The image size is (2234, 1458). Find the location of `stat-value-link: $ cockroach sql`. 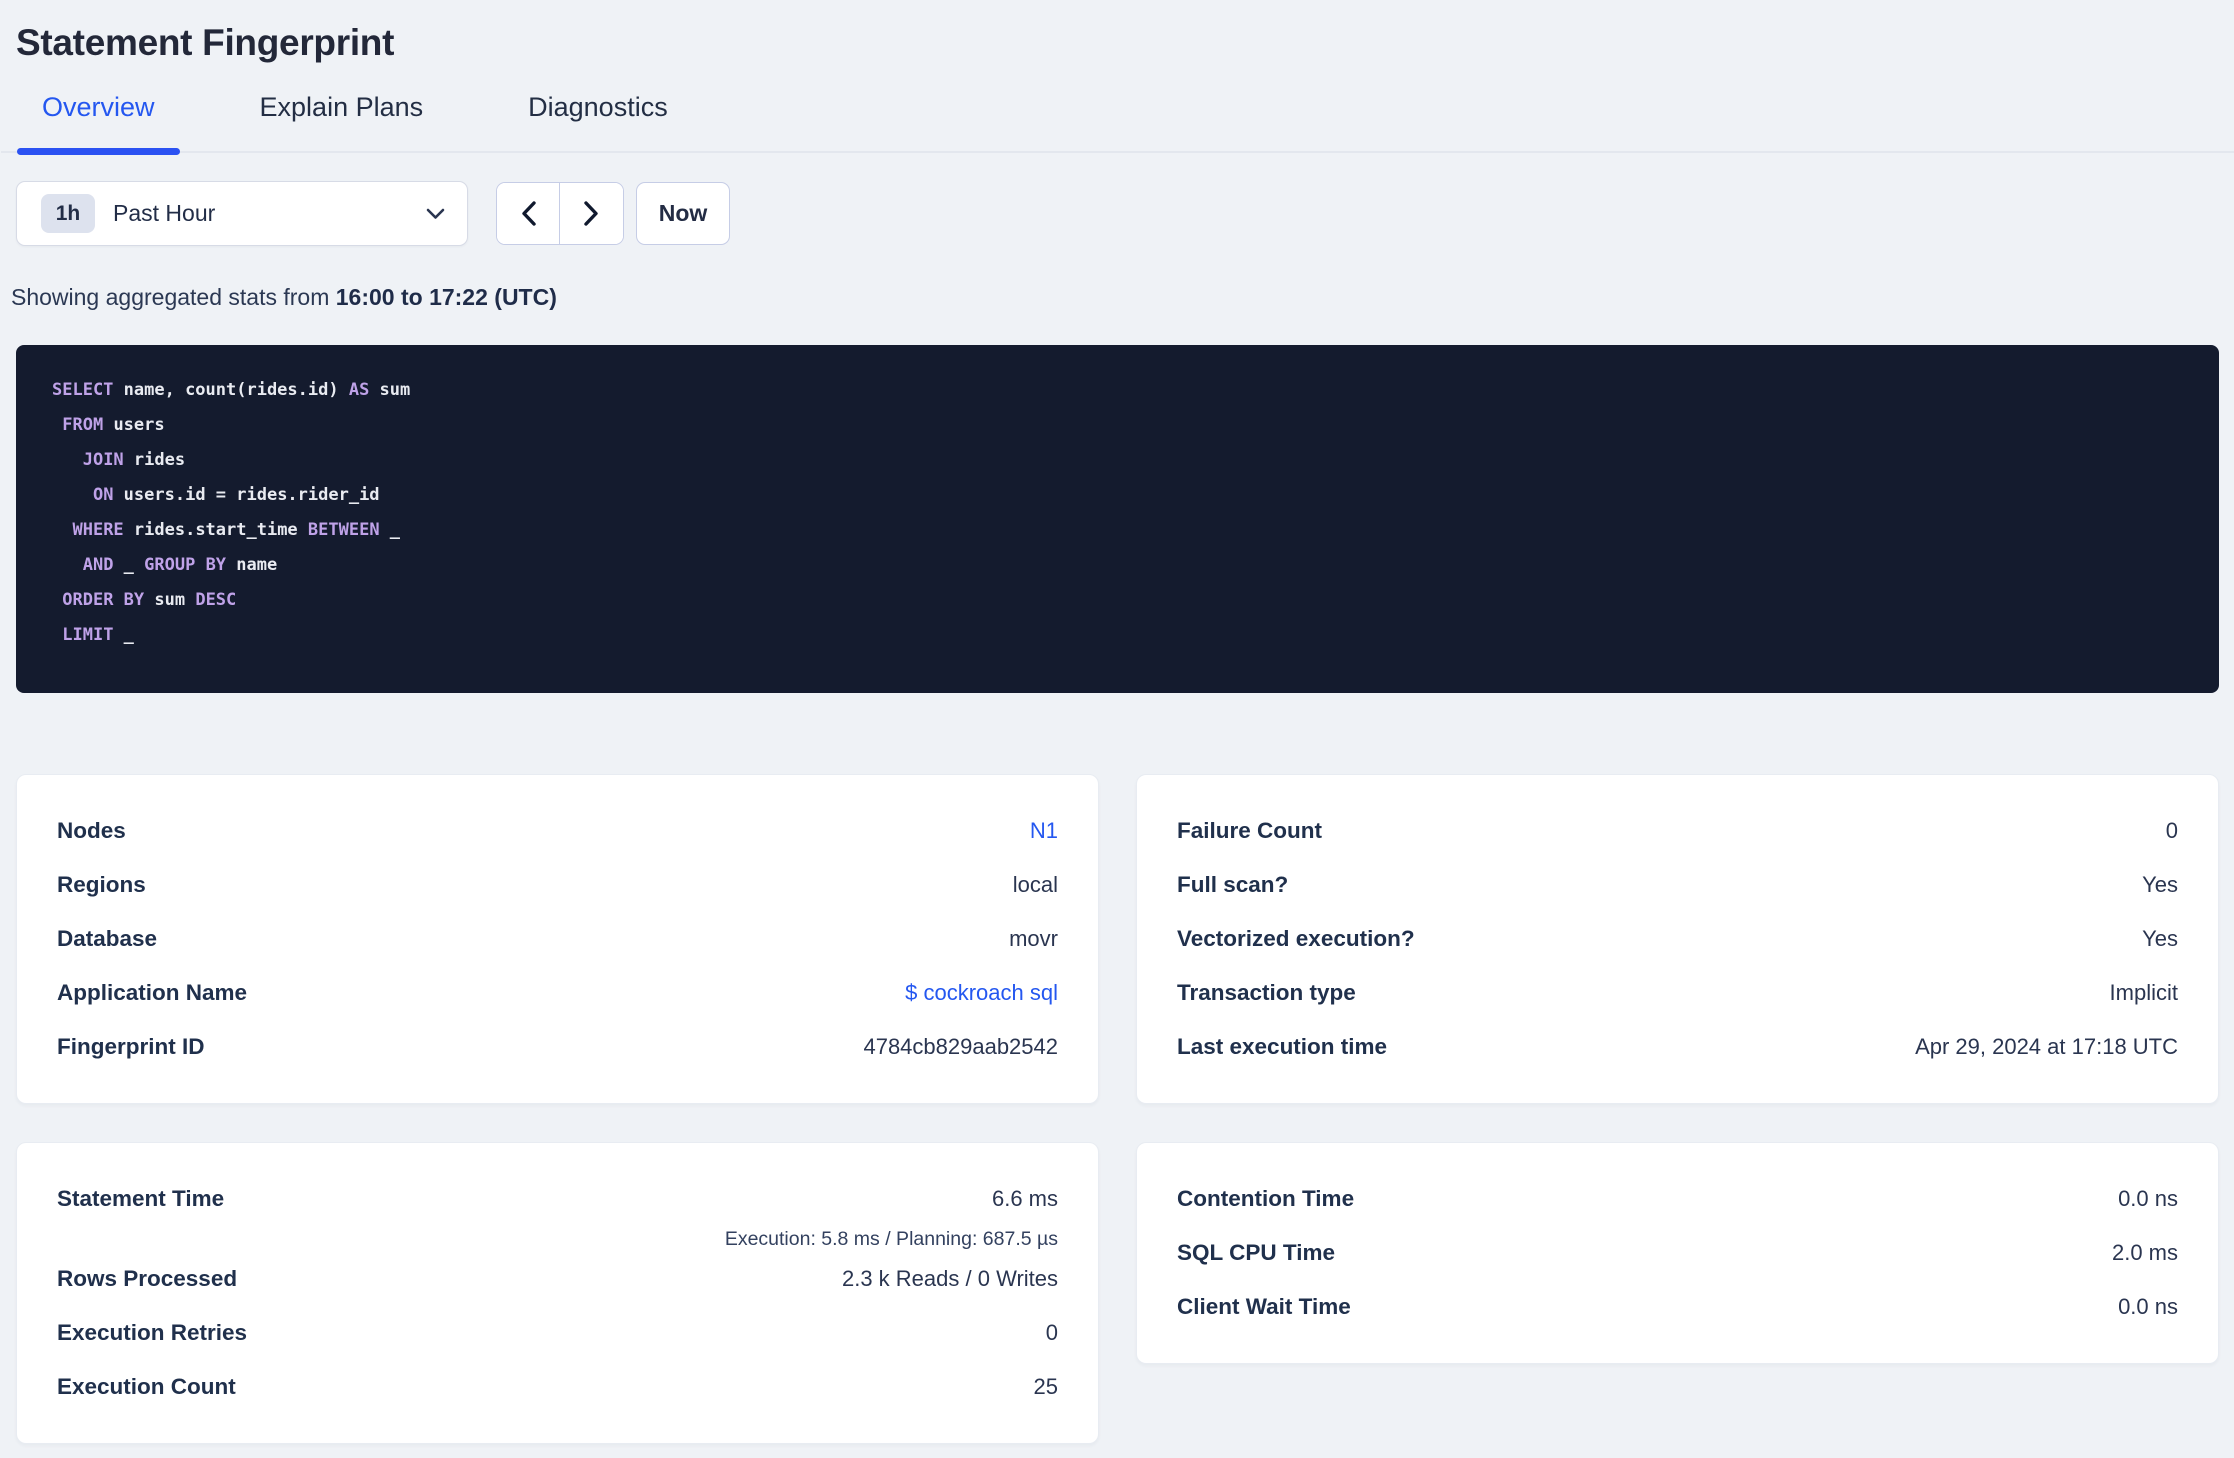

stat-value-link: $ cockroach sql is located at coordinates (981, 993).